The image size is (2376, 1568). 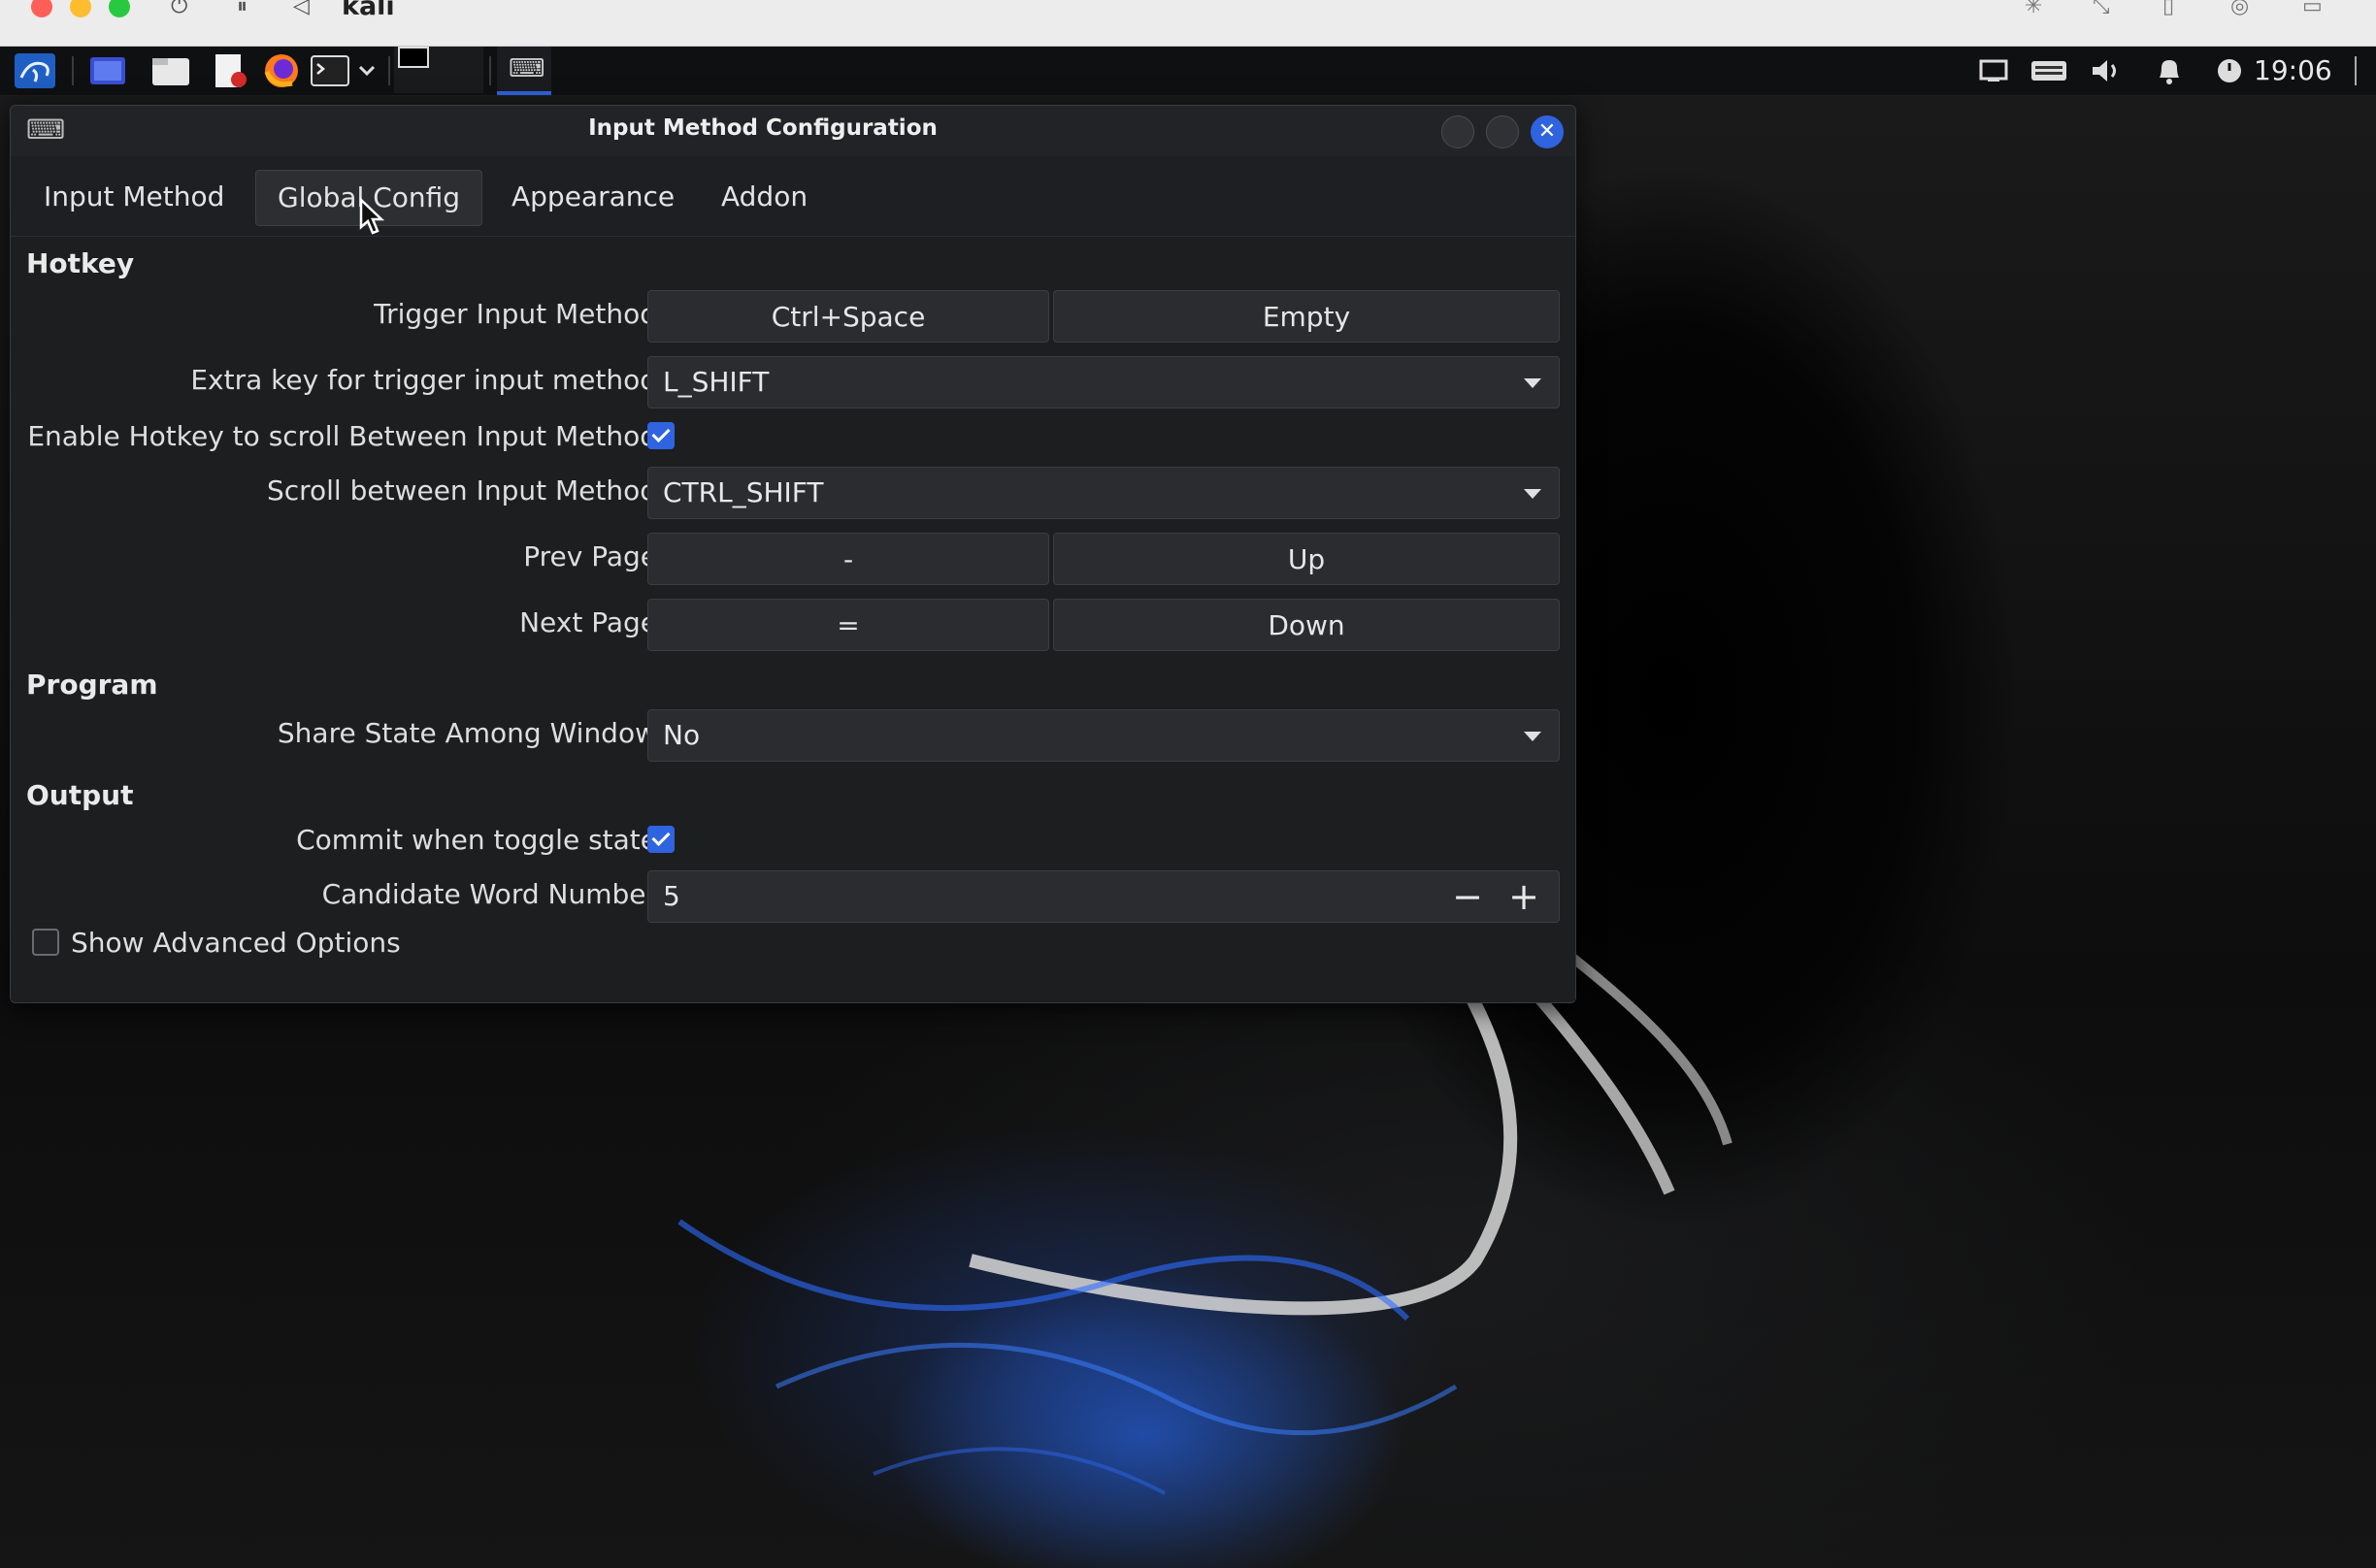 I want to click on next-key1-button: =, so click(x=848, y=625).